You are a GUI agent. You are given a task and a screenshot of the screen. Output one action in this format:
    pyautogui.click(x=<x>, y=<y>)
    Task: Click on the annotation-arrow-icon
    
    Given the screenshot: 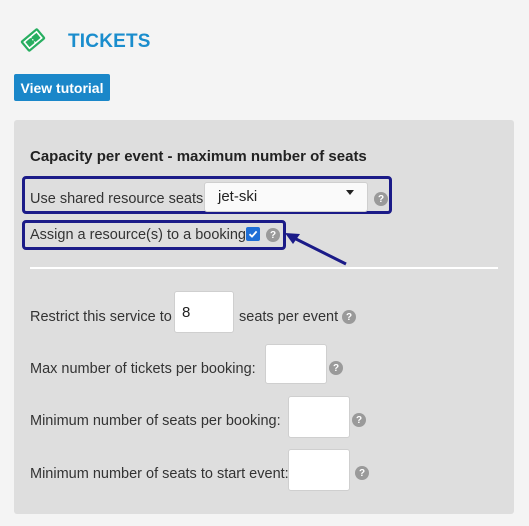 What is the action you would take?
    pyautogui.click(x=316, y=249)
    